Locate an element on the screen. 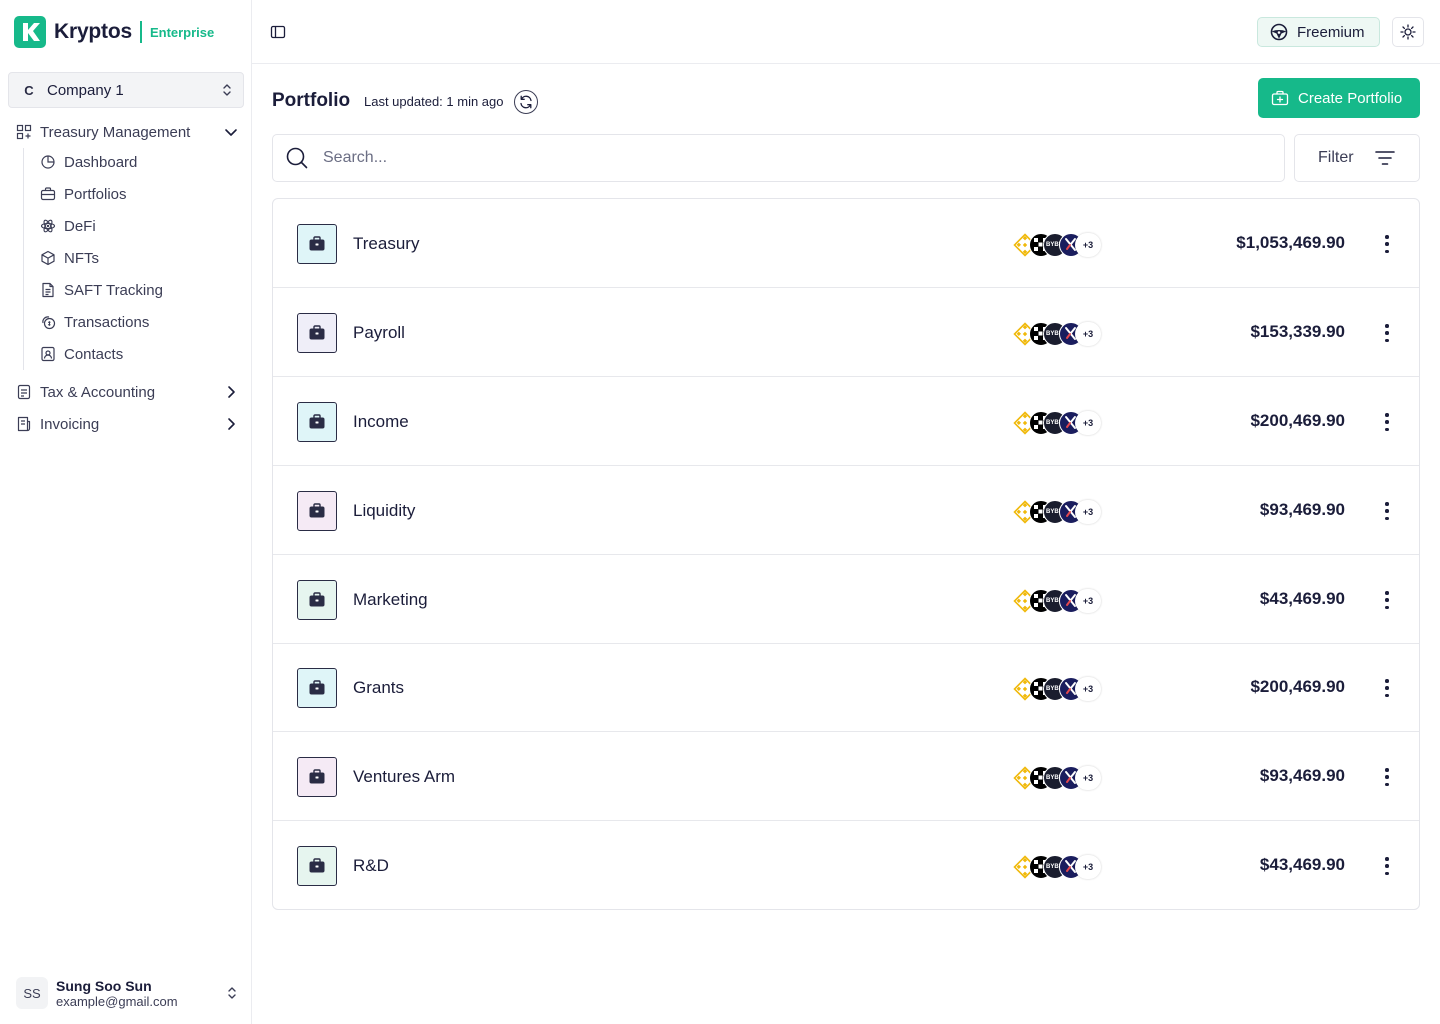  brand-name: Kryptos is located at coordinates (93, 31).